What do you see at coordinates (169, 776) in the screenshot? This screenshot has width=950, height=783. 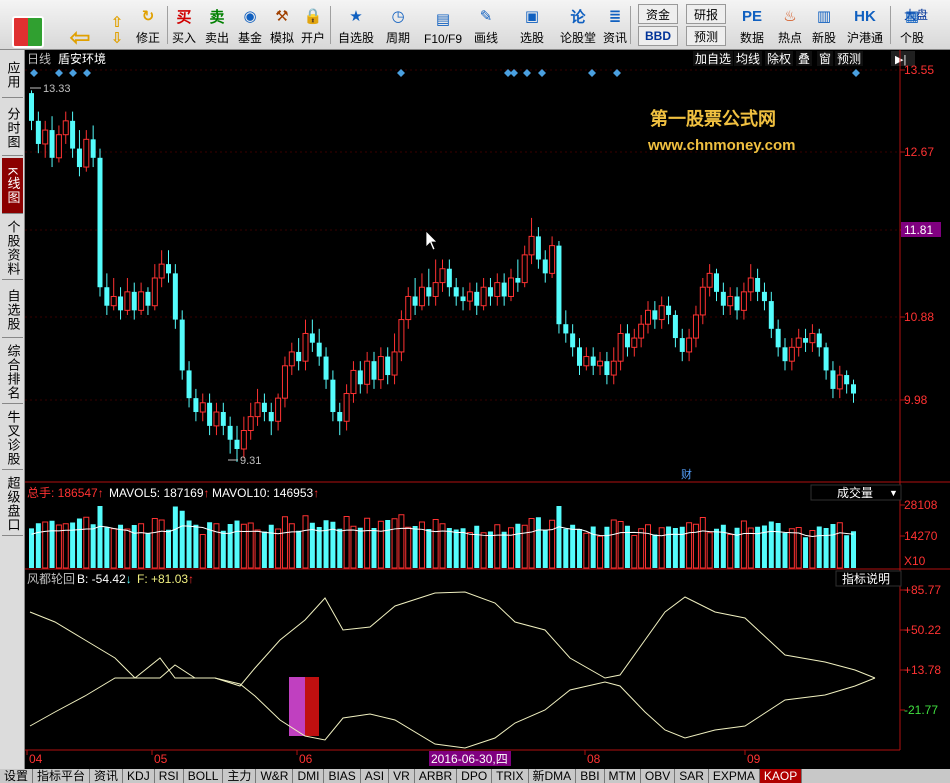 I see `bottom-tab-5: RSI` at bounding box center [169, 776].